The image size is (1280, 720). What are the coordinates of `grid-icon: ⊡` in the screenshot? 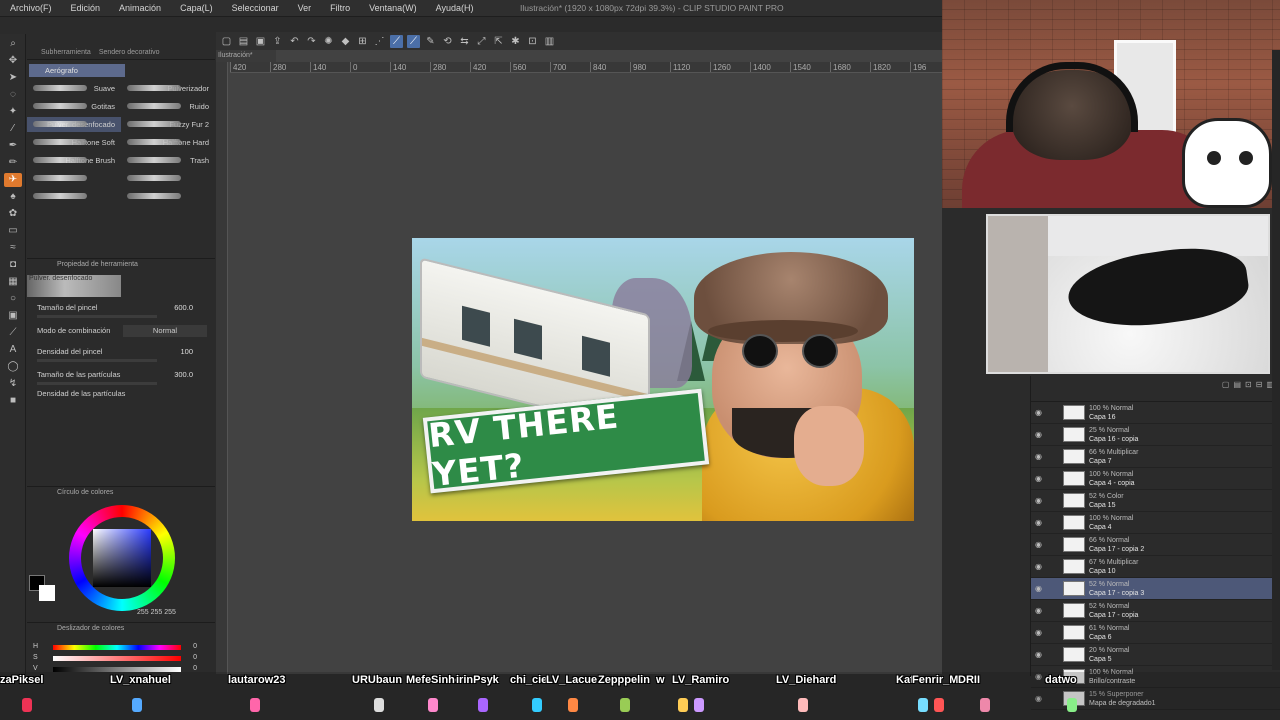 It's located at (532, 41).